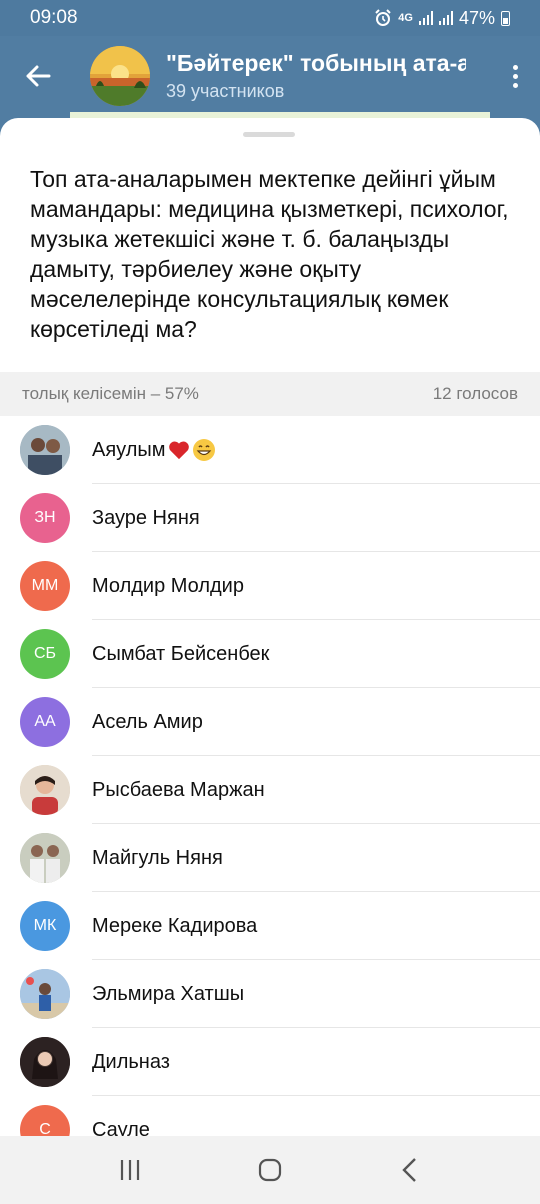  I want to click on grinning-face-icon, so click(203, 450).